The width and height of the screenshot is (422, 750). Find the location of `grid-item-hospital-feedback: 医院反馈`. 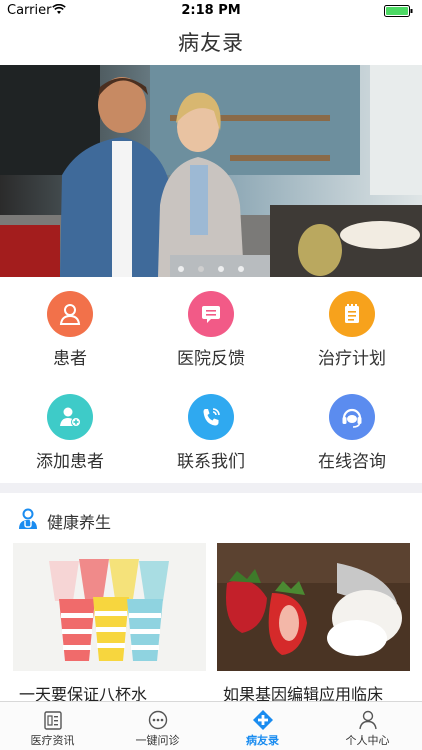

grid-item-hospital-feedback: 医院反馈 is located at coordinates (211, 327).